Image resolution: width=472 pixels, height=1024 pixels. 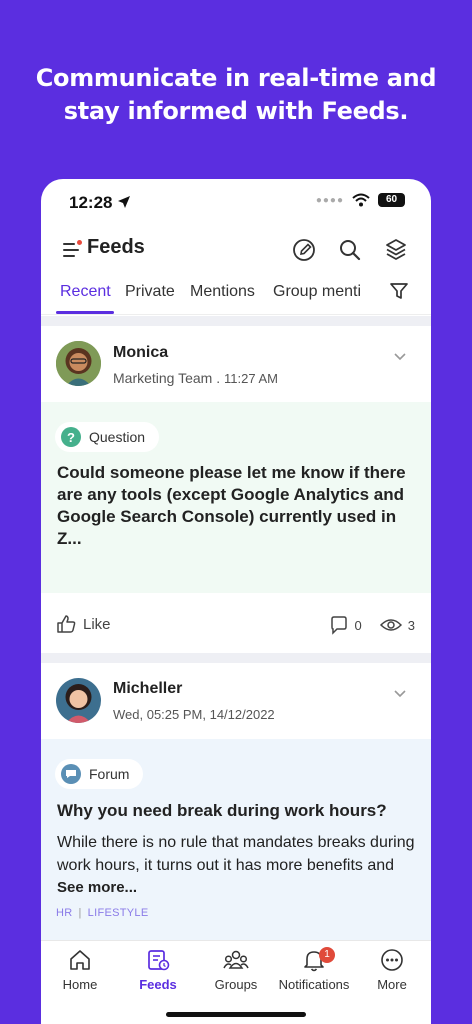 I want to click on compose-icon, so click(x=304, y=250).